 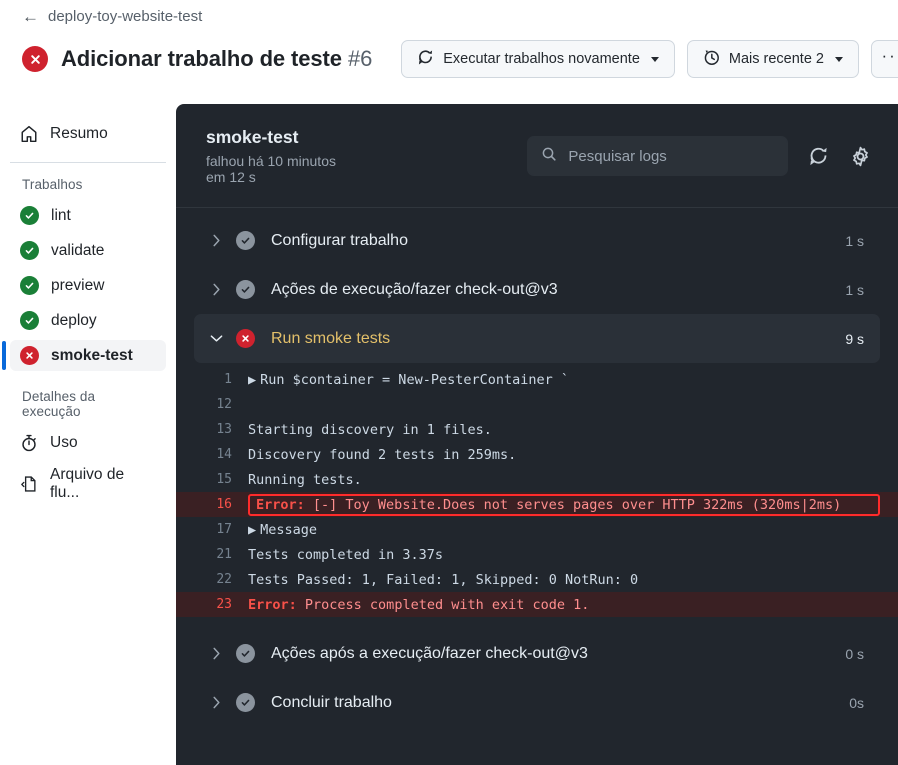 I want to click on log-line: 17 ▶ Message, so click(x=537, y=529).